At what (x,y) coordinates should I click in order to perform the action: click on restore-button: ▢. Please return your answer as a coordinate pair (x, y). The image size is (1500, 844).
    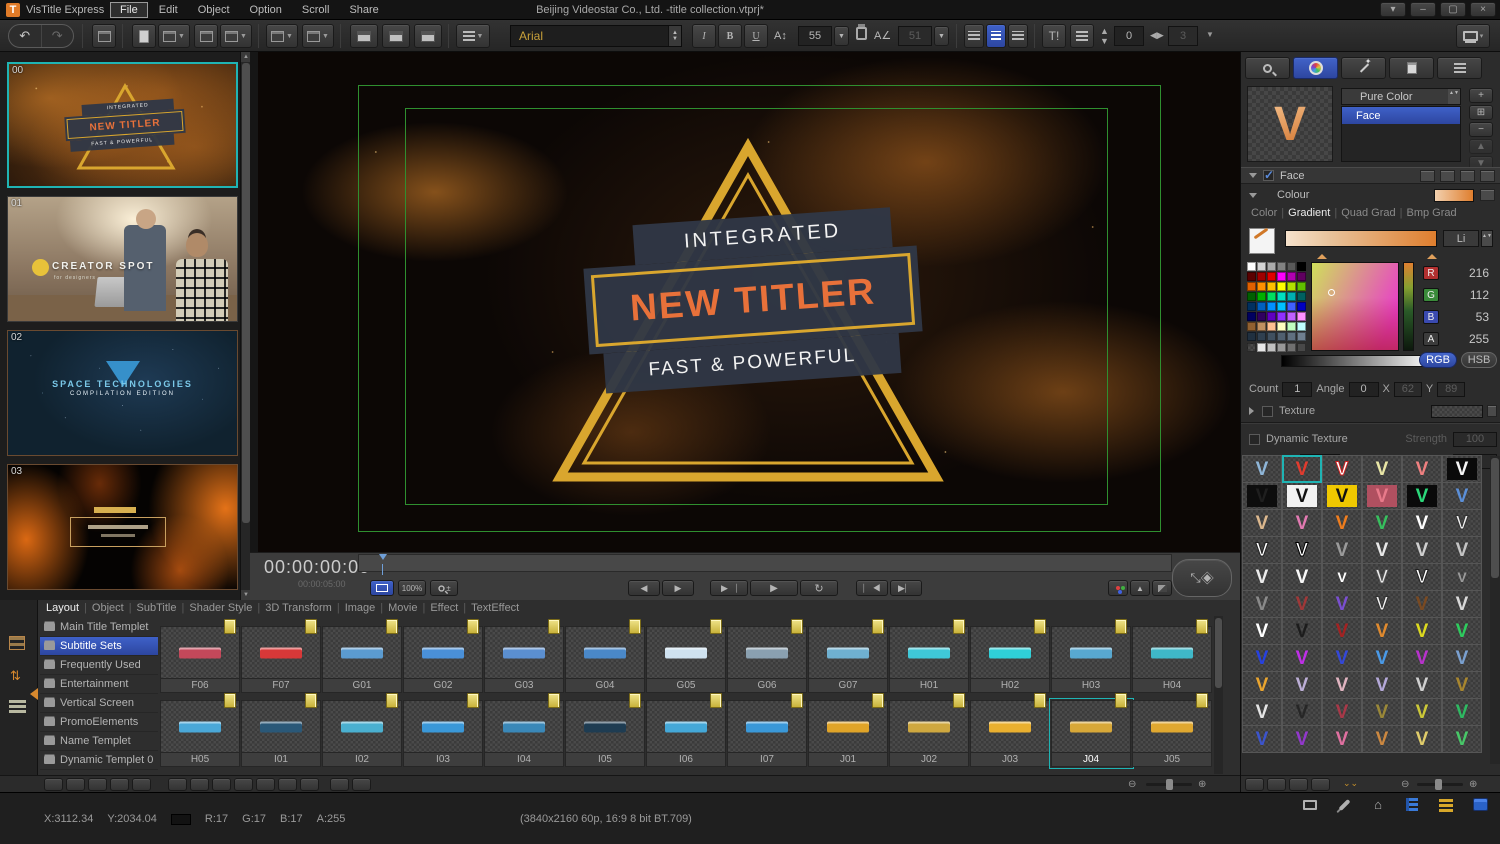
    Looking at the image, I should click on (1453, 9).